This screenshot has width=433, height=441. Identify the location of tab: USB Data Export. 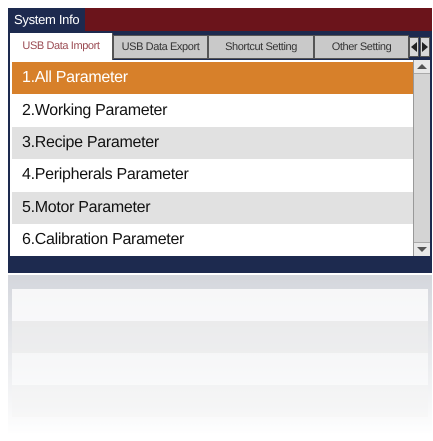
(160, 47).